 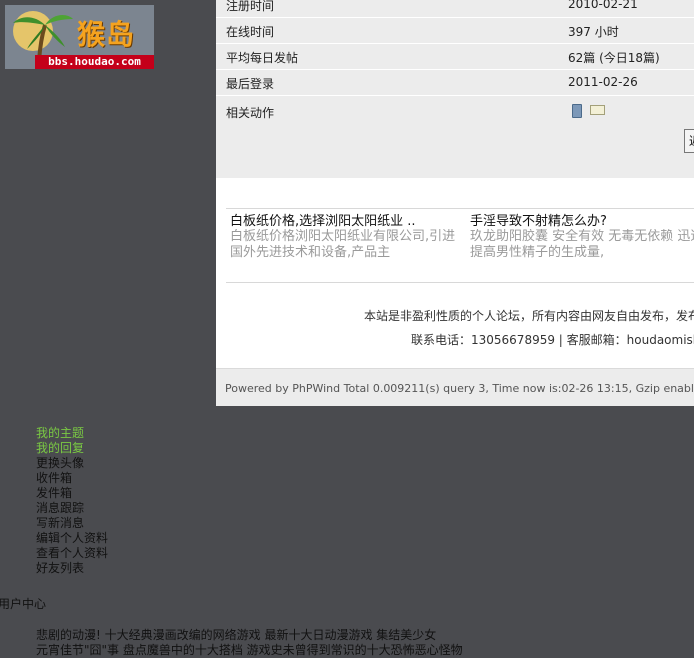 What do you see at coordinates (72, 493) in the screenshot?
I see `menu-item-outbox: 发件箱` at bounding box center [72, 493].